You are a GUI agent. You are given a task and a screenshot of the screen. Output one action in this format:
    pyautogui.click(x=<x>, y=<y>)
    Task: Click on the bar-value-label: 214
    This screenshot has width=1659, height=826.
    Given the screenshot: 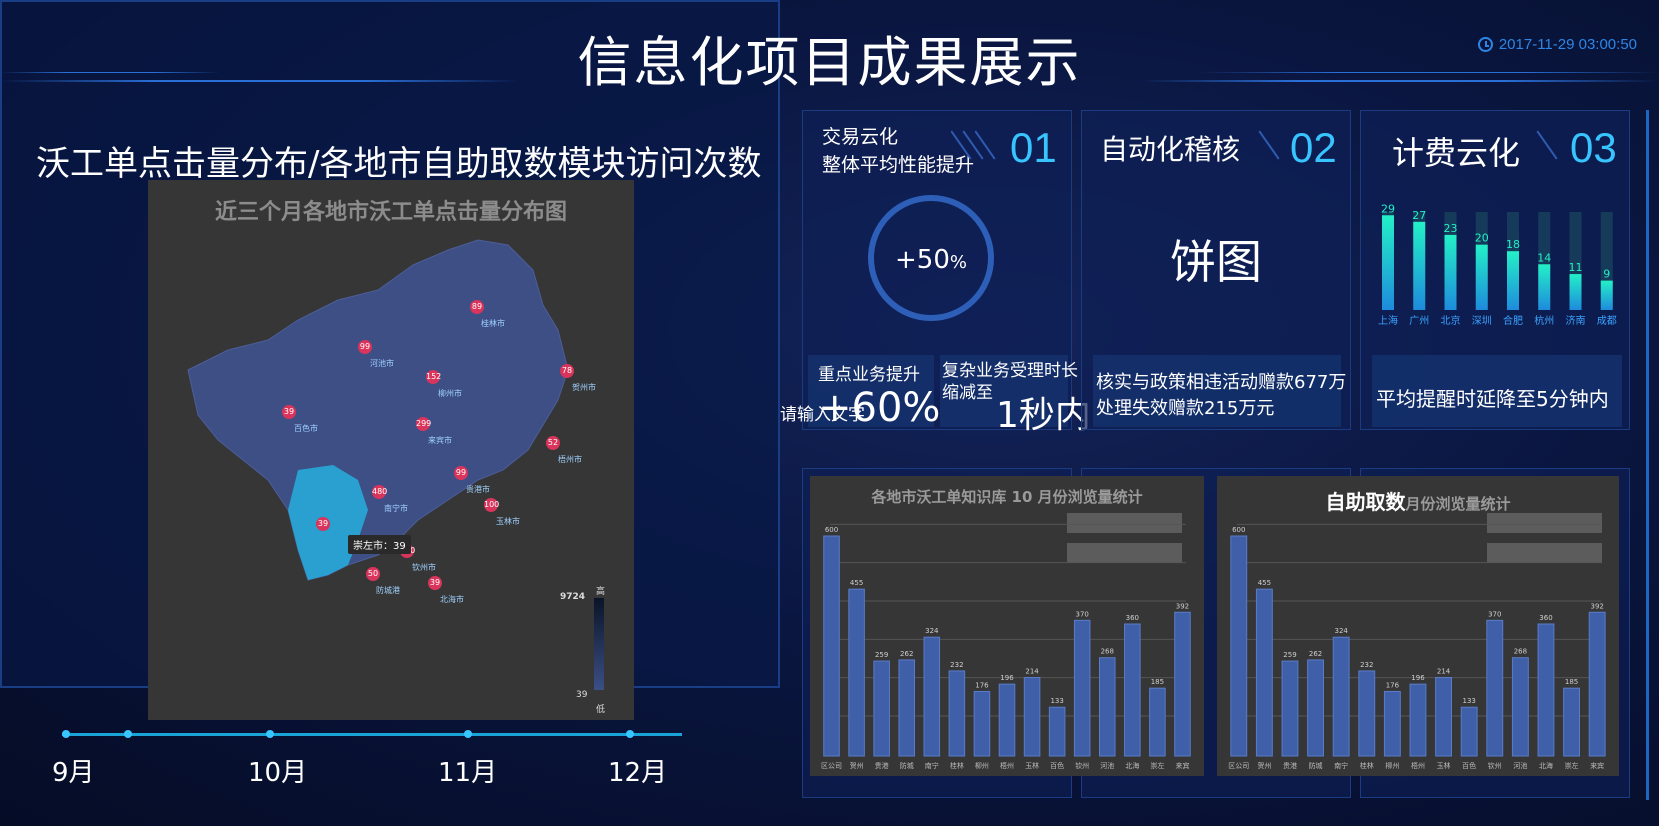 What is the action you would take?
    pyautogui.click(x=1444, y=672)
    